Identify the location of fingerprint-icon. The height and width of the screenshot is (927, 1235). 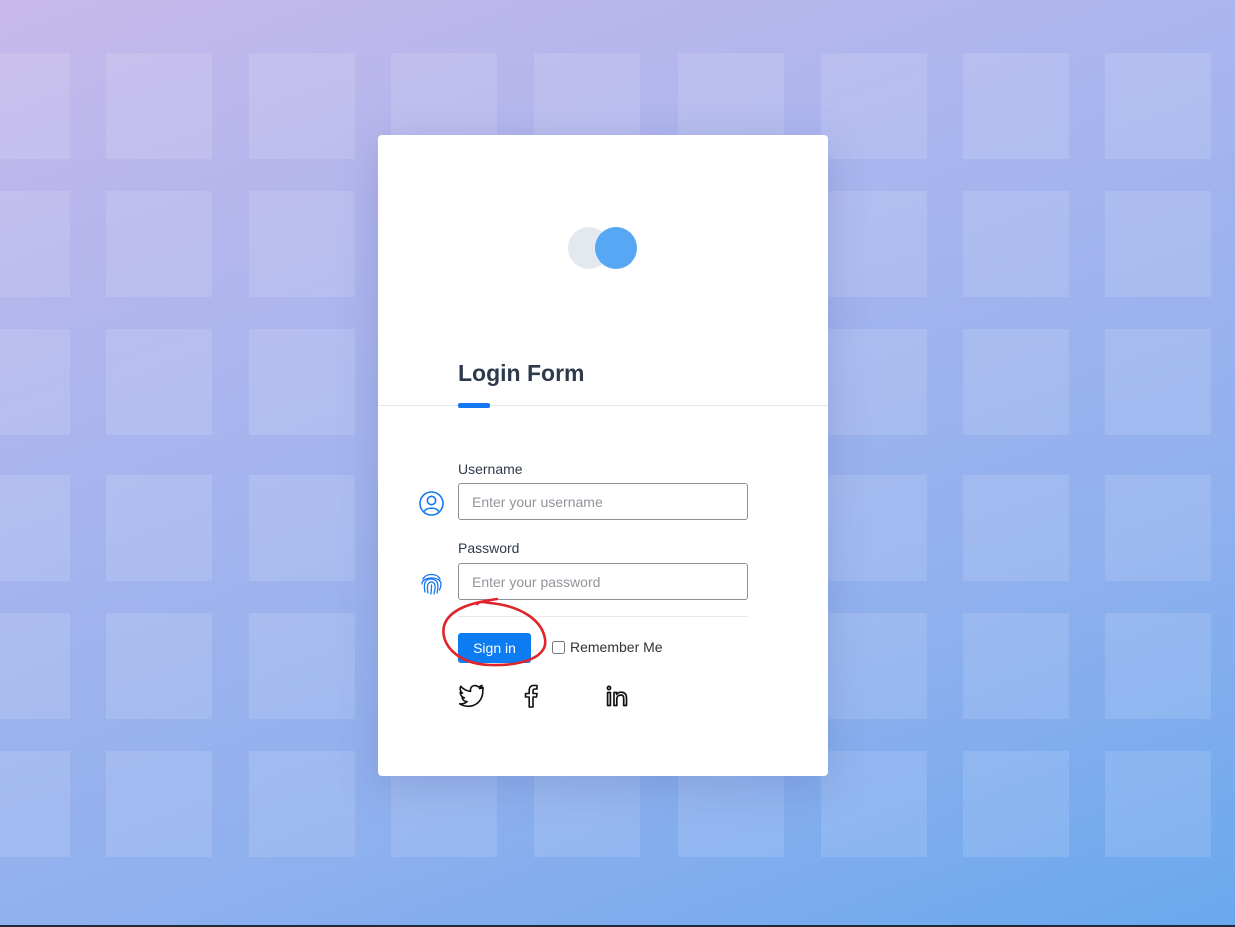
(431, 583).